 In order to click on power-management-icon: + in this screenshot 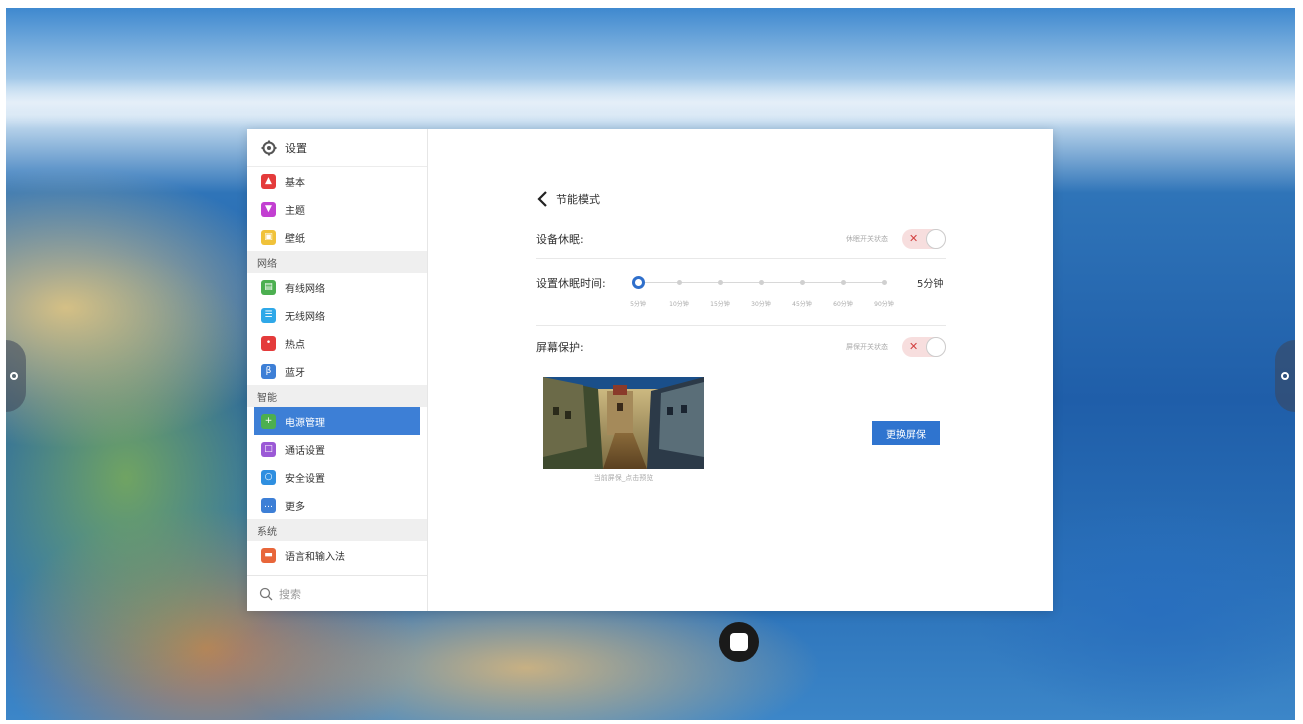, I will do `click(268, 421)`.